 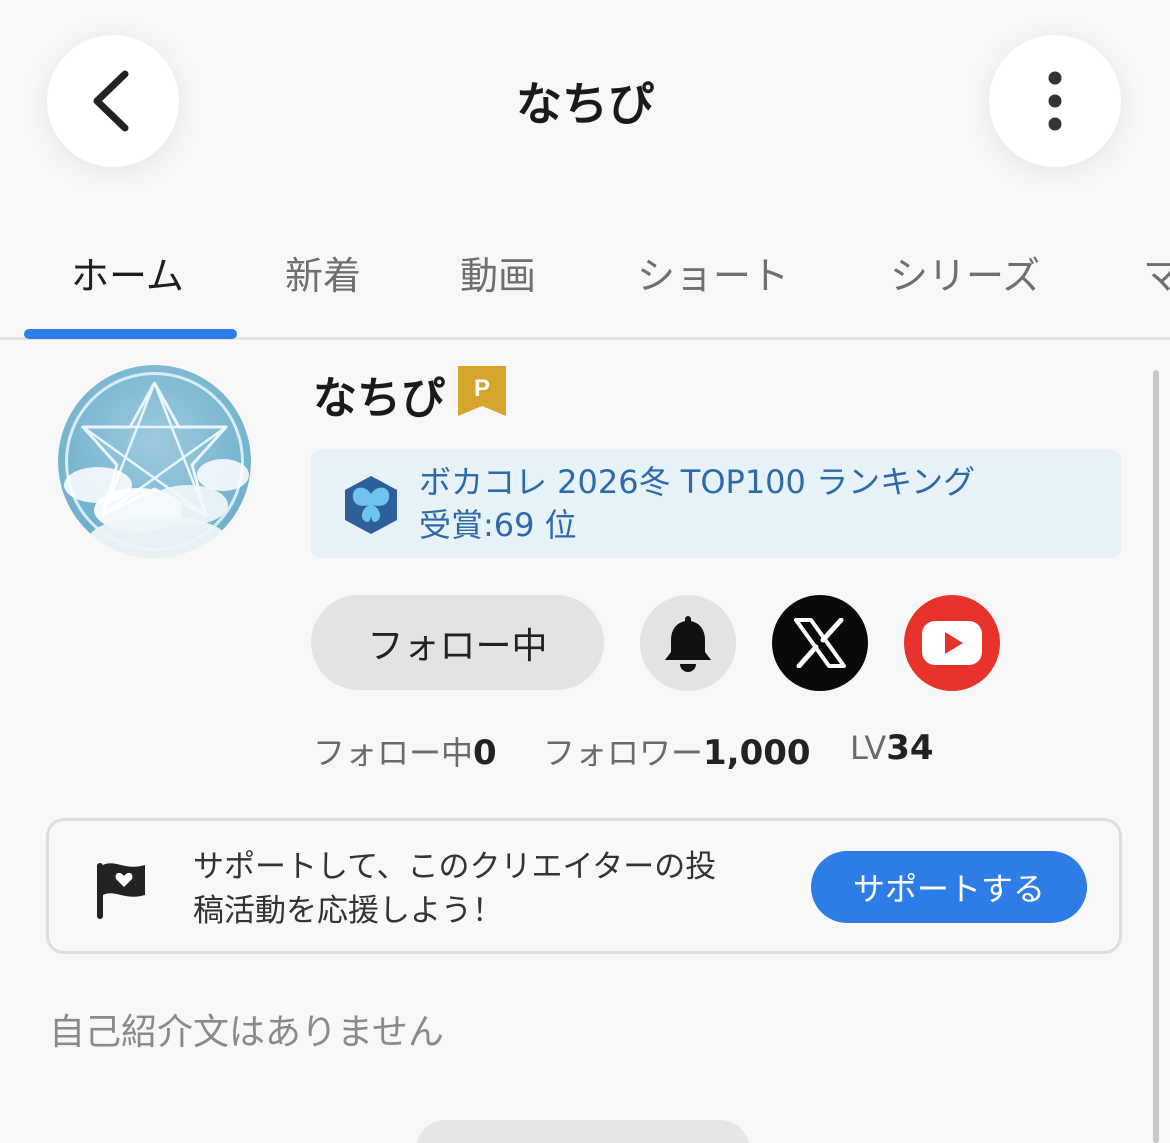 What do you see at coordinates (379, 398) in the screenshot?
I see `profile-name: なちぴ` at bounding box center [379, 398].